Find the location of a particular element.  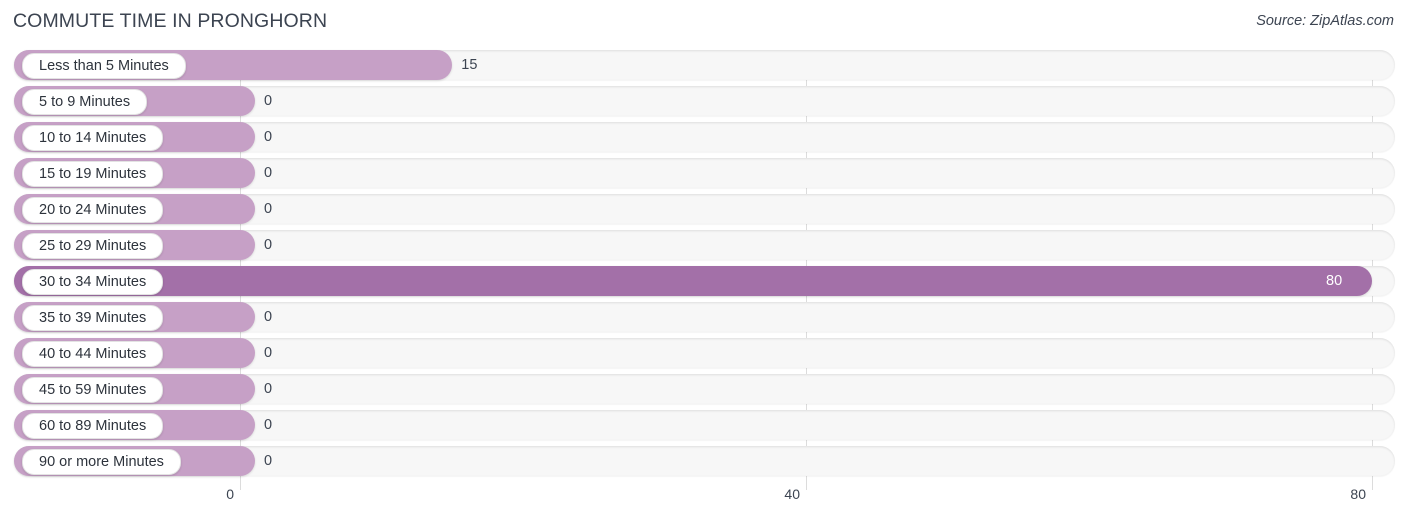

x-axis-tick-label: 80 is located at coordinates (1358, 494).